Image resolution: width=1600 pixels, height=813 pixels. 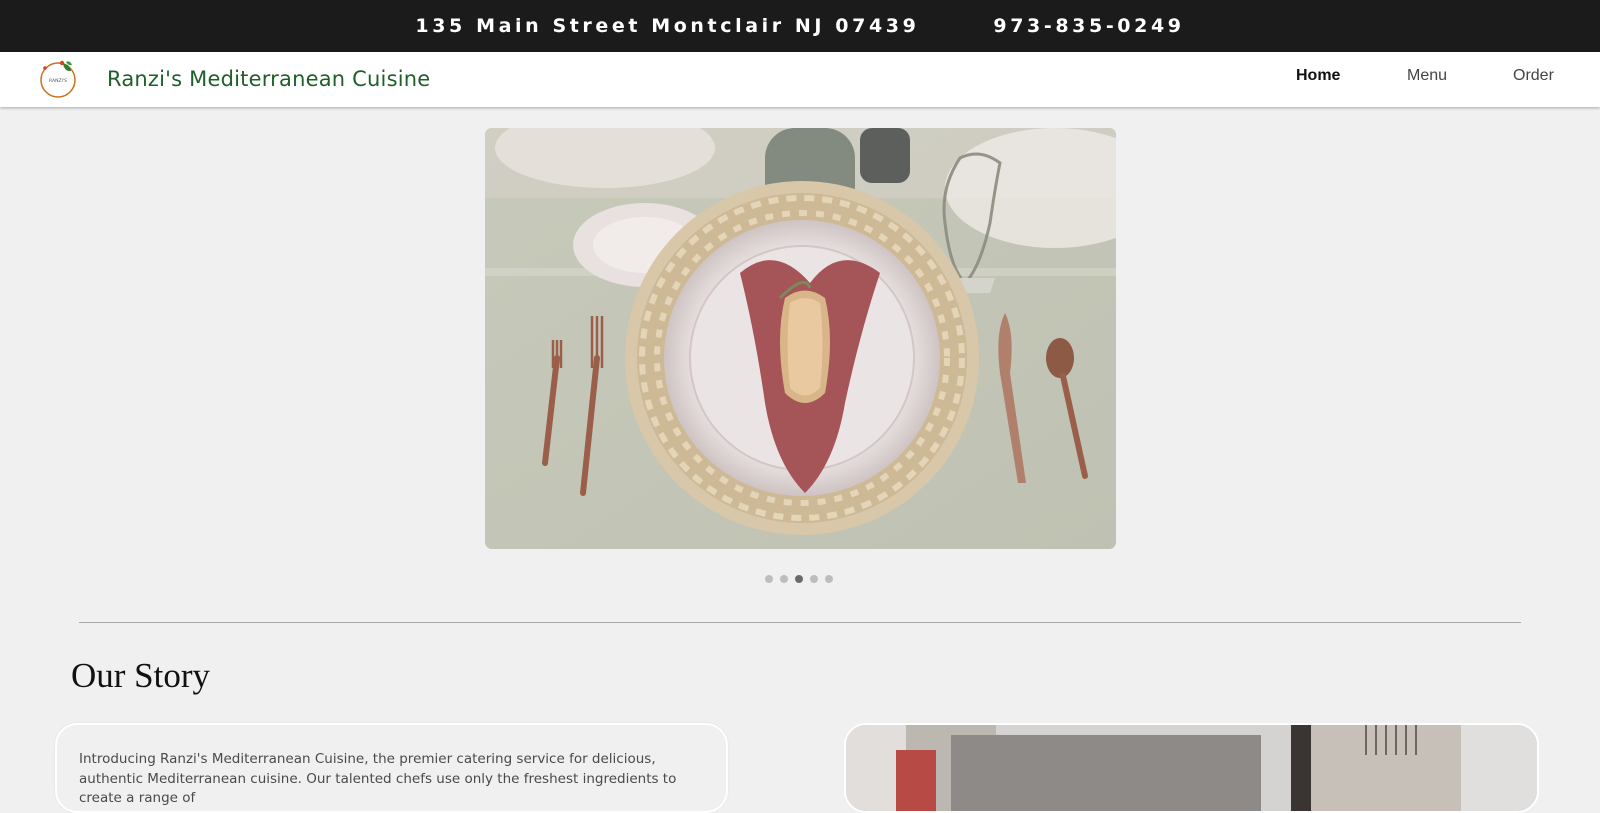 What do you see at coordinates (1318, 76) in the screenshot?
I see `nav-home: Home` at bounding box center [1318, 76].